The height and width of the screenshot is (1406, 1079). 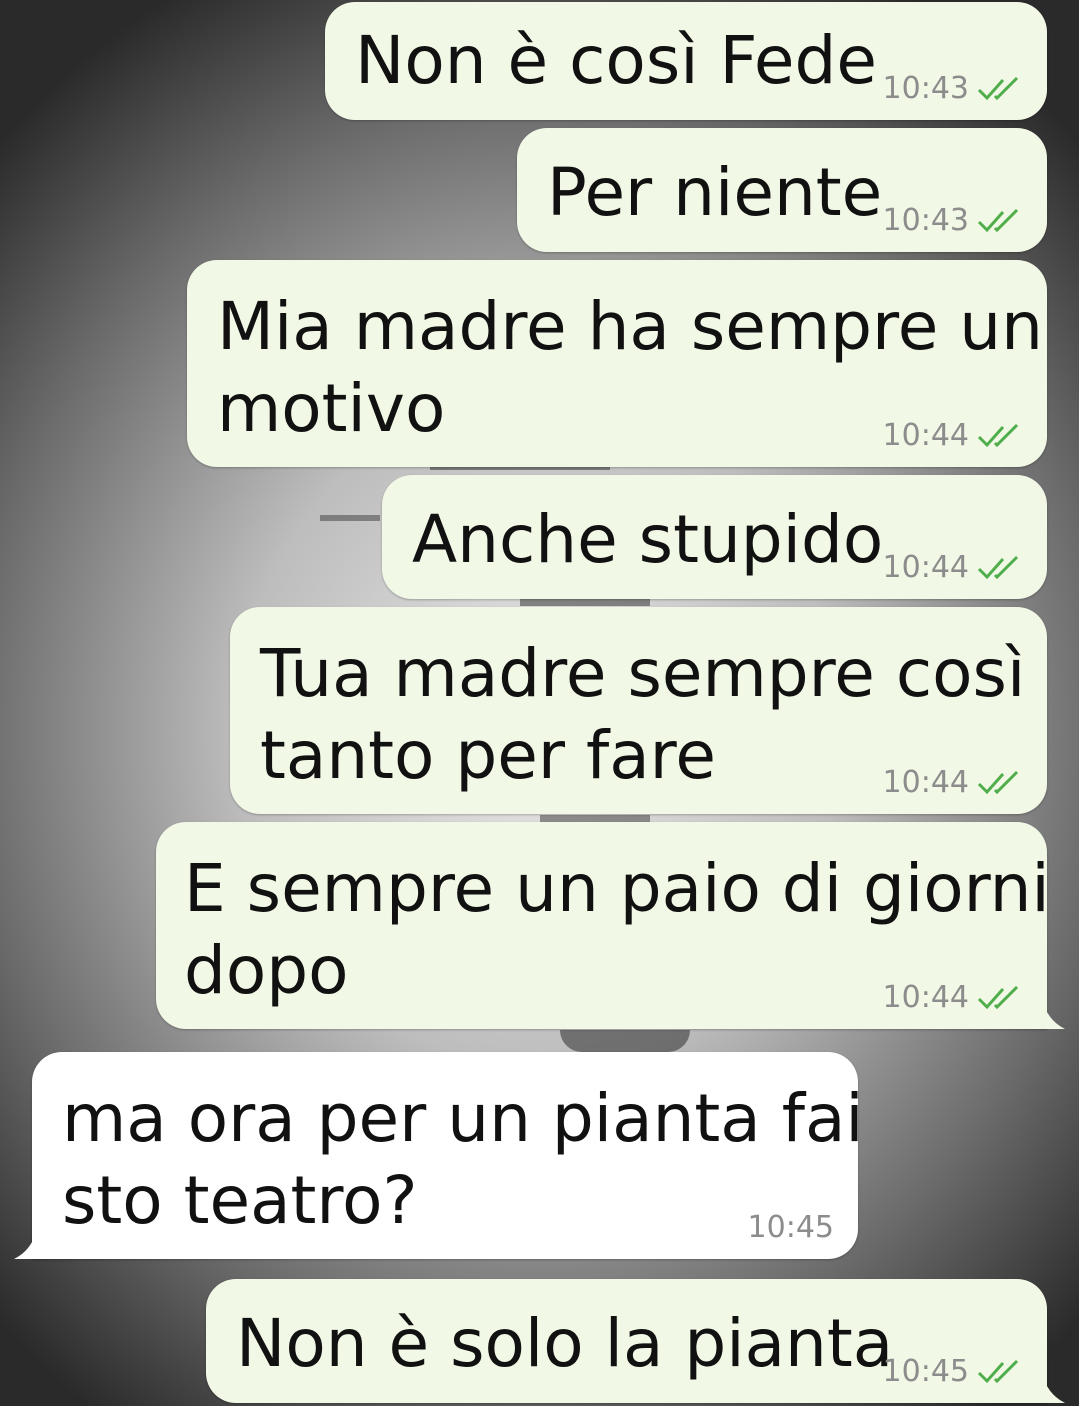 What do you see at coordinates (617, 888) in the screenshot?
I see `message-text: E sempre un paio di giorni` at bounding box center [617, 888].